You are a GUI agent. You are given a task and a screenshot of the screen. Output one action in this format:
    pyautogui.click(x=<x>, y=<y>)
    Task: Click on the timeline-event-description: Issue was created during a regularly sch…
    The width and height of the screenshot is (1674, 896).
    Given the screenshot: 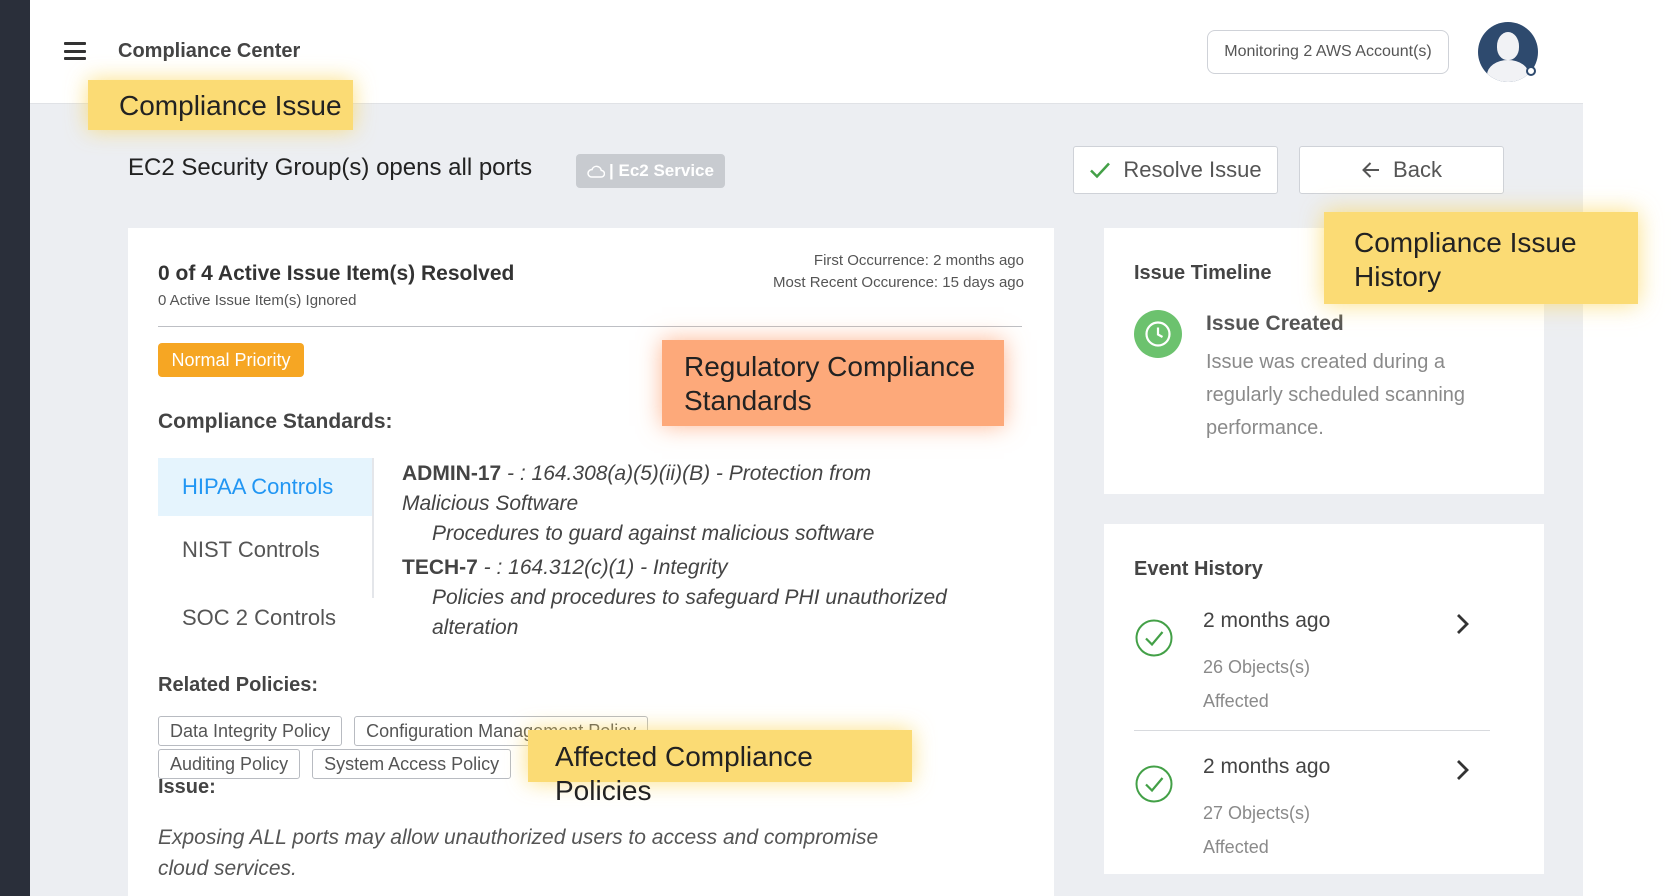 What is the action you would take?
    pyautogui.click(x=1336, y=395)
    